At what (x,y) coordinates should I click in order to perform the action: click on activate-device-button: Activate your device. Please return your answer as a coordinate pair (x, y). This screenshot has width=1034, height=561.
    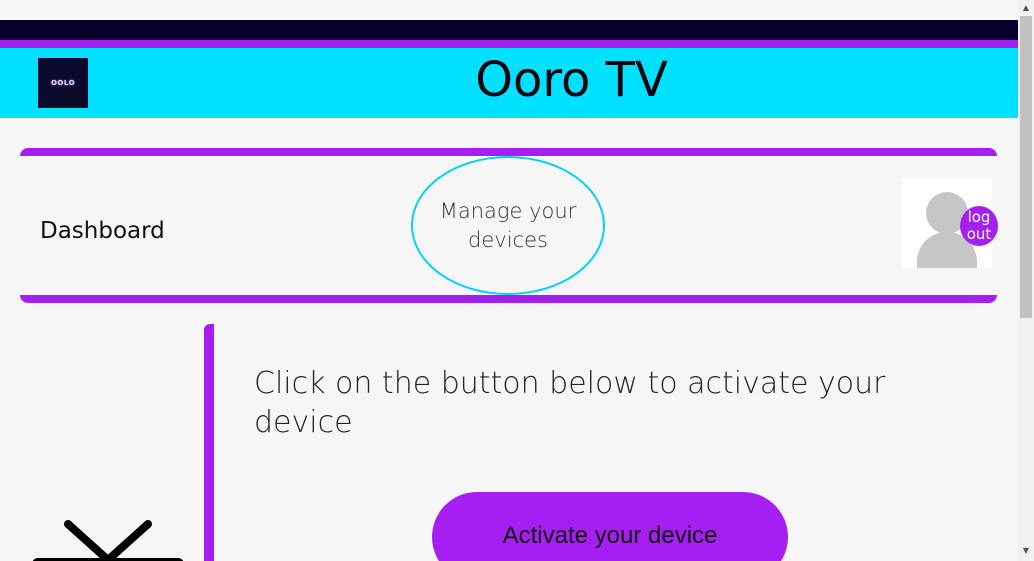
    Looking at the image, I should click on (610, 526).